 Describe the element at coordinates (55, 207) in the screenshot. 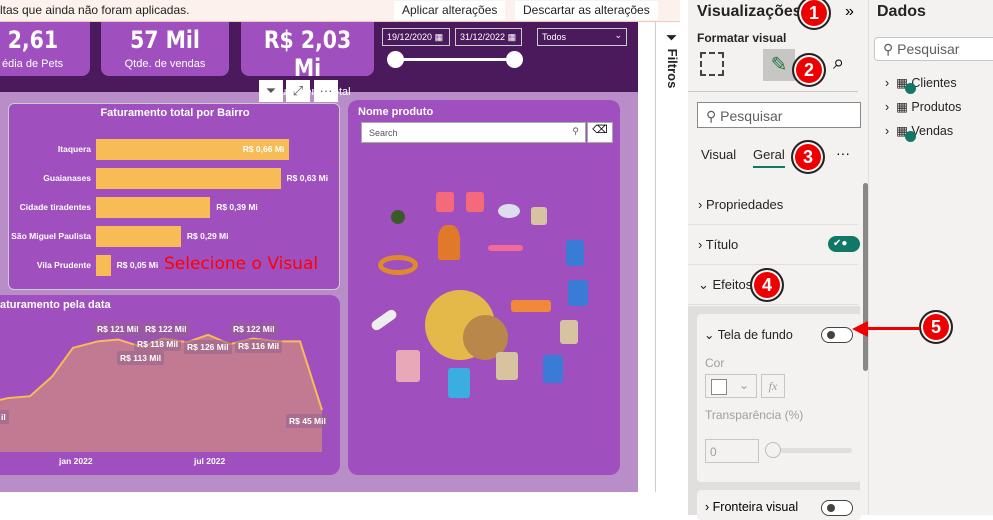

I see `bar-category-label: Cidade tiradentes` at that location.